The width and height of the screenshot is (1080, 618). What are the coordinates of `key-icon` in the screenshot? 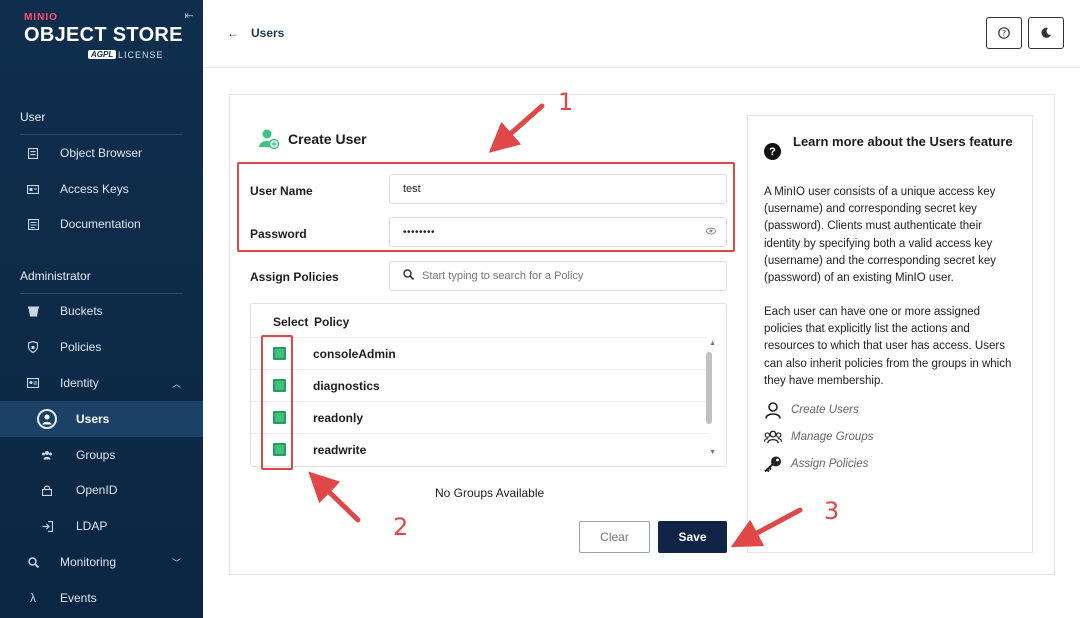 It's located at (773, 464).